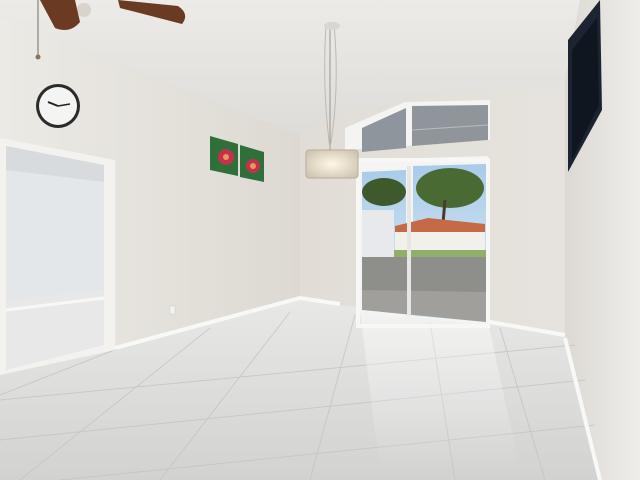 This screenshot has height=480, width=640. Describe the element at coordinates (423, 242) in the screenshot. I see `sliding-glass-door-icon` at that location.